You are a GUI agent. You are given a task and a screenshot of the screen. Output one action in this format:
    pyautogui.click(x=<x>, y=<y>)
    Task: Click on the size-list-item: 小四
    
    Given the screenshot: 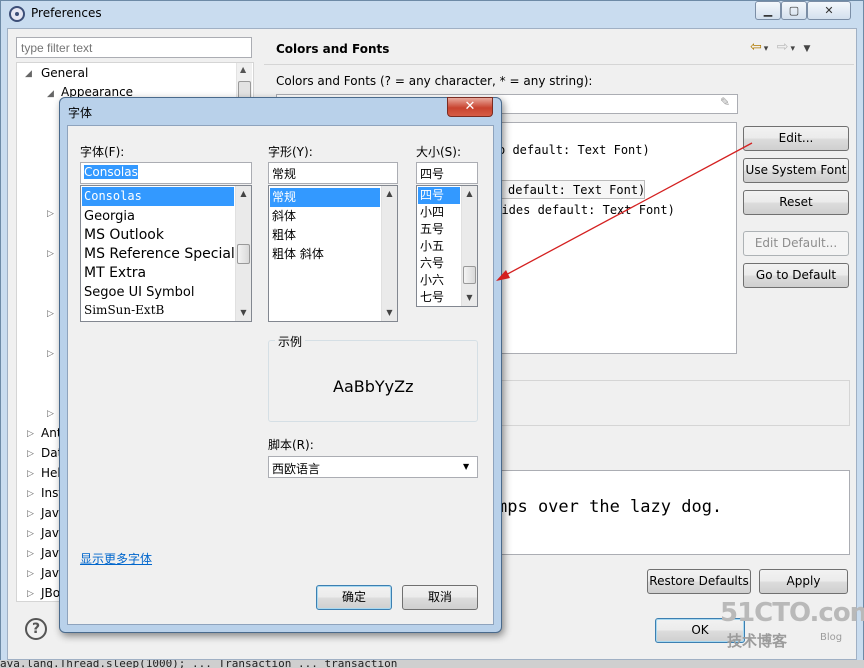 What is the action you would take?
    pyautogui.click(x=431, y=212)
    